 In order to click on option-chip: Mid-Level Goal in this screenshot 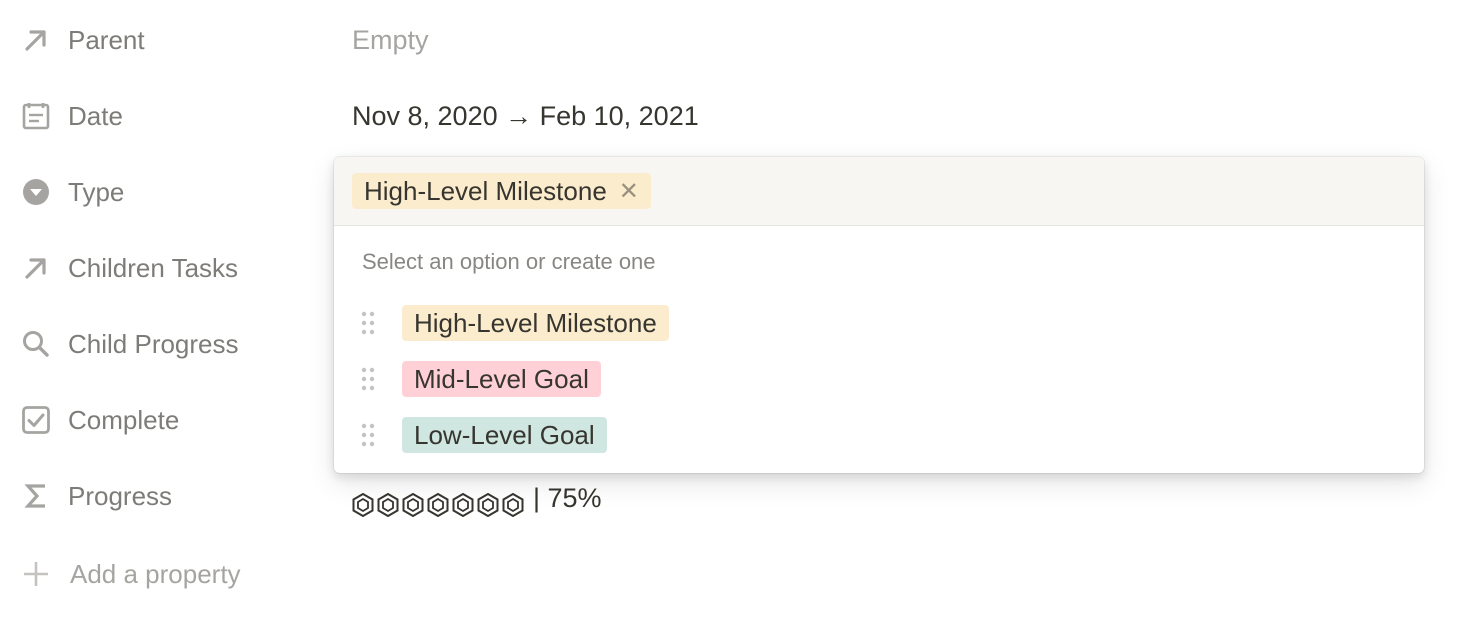, I will do `click(501, 379)`.